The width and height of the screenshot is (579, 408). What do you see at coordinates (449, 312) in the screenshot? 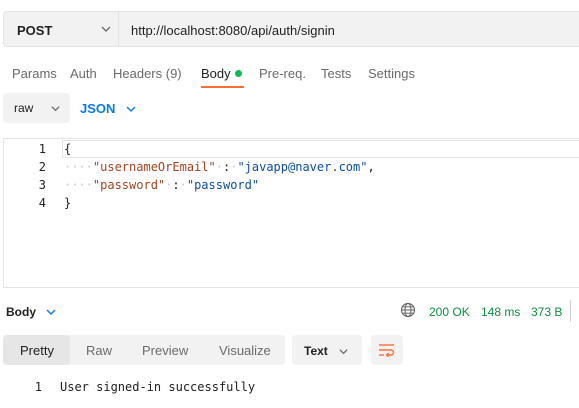
I see `response-status: 200 OK` at bounding box center [449, 312].